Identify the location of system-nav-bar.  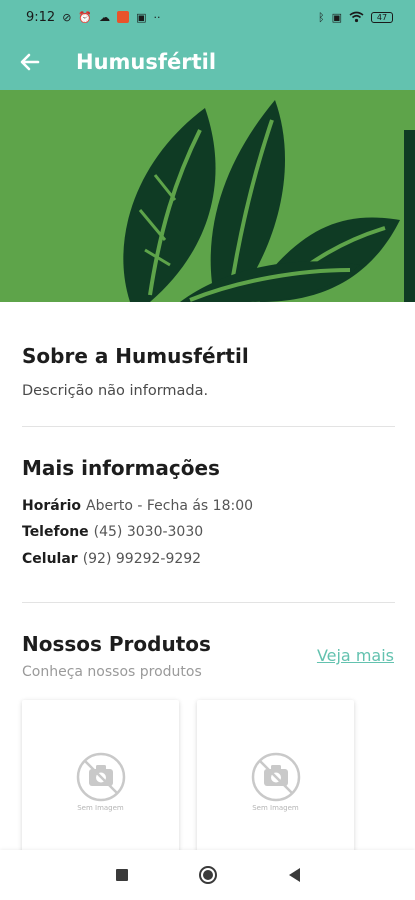
(207, 875).